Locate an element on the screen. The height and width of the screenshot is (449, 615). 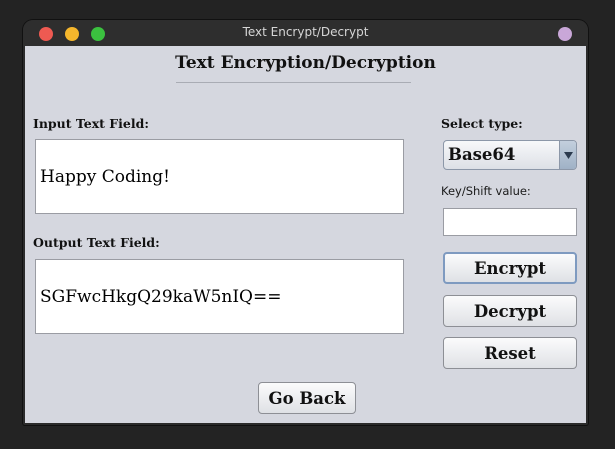
output-field-label: Output Text Field: is located at coordinates (96, 242).